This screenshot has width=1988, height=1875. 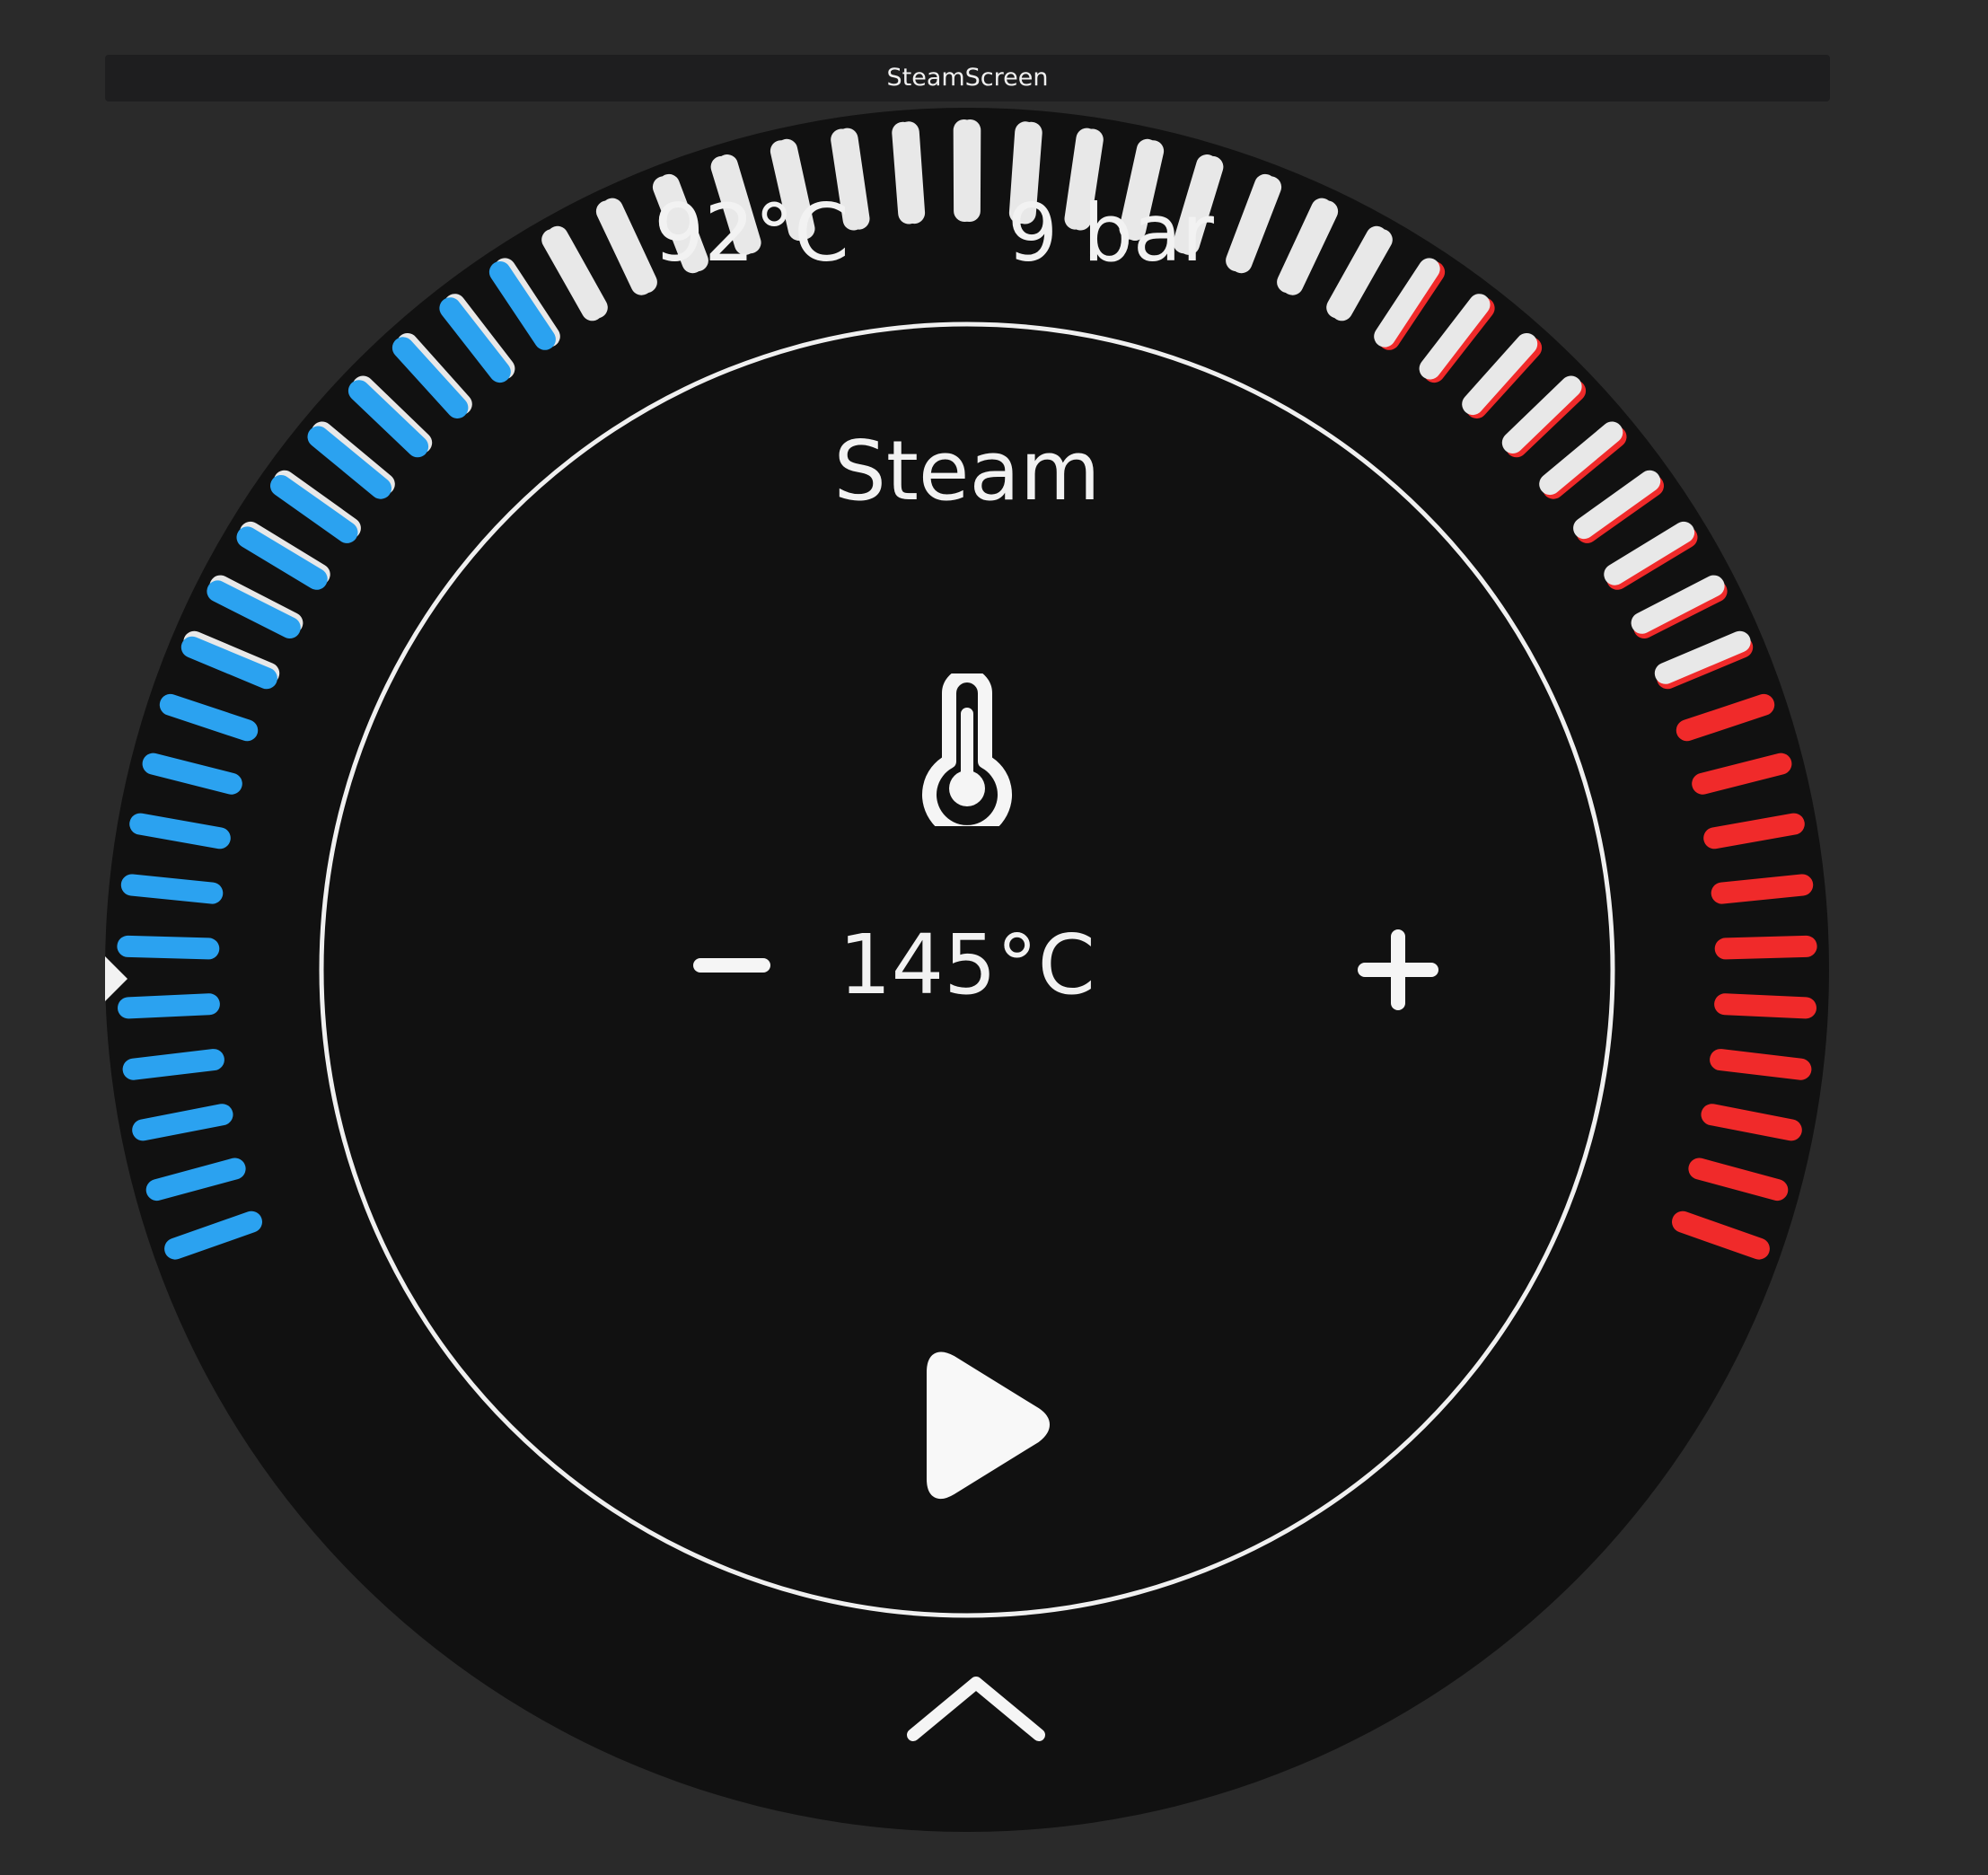 What do you see at coordinates (988, 1425) in the screenshot?
I see `play-icon` at bounding box center [988, 1425].